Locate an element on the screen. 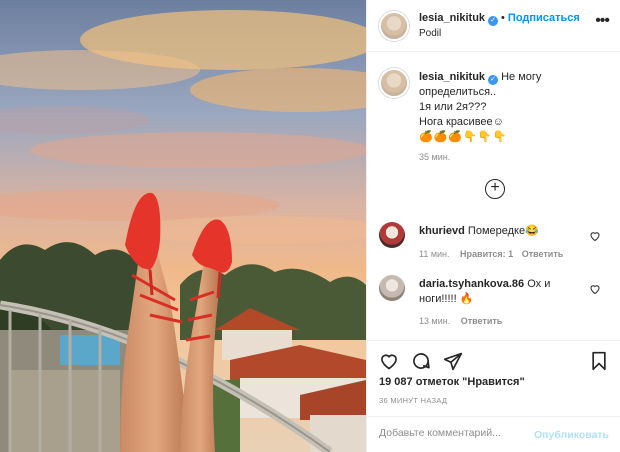 This screenshot has height=452, width=620. follow-button: Подписаться is located at coordinates (544, 18).